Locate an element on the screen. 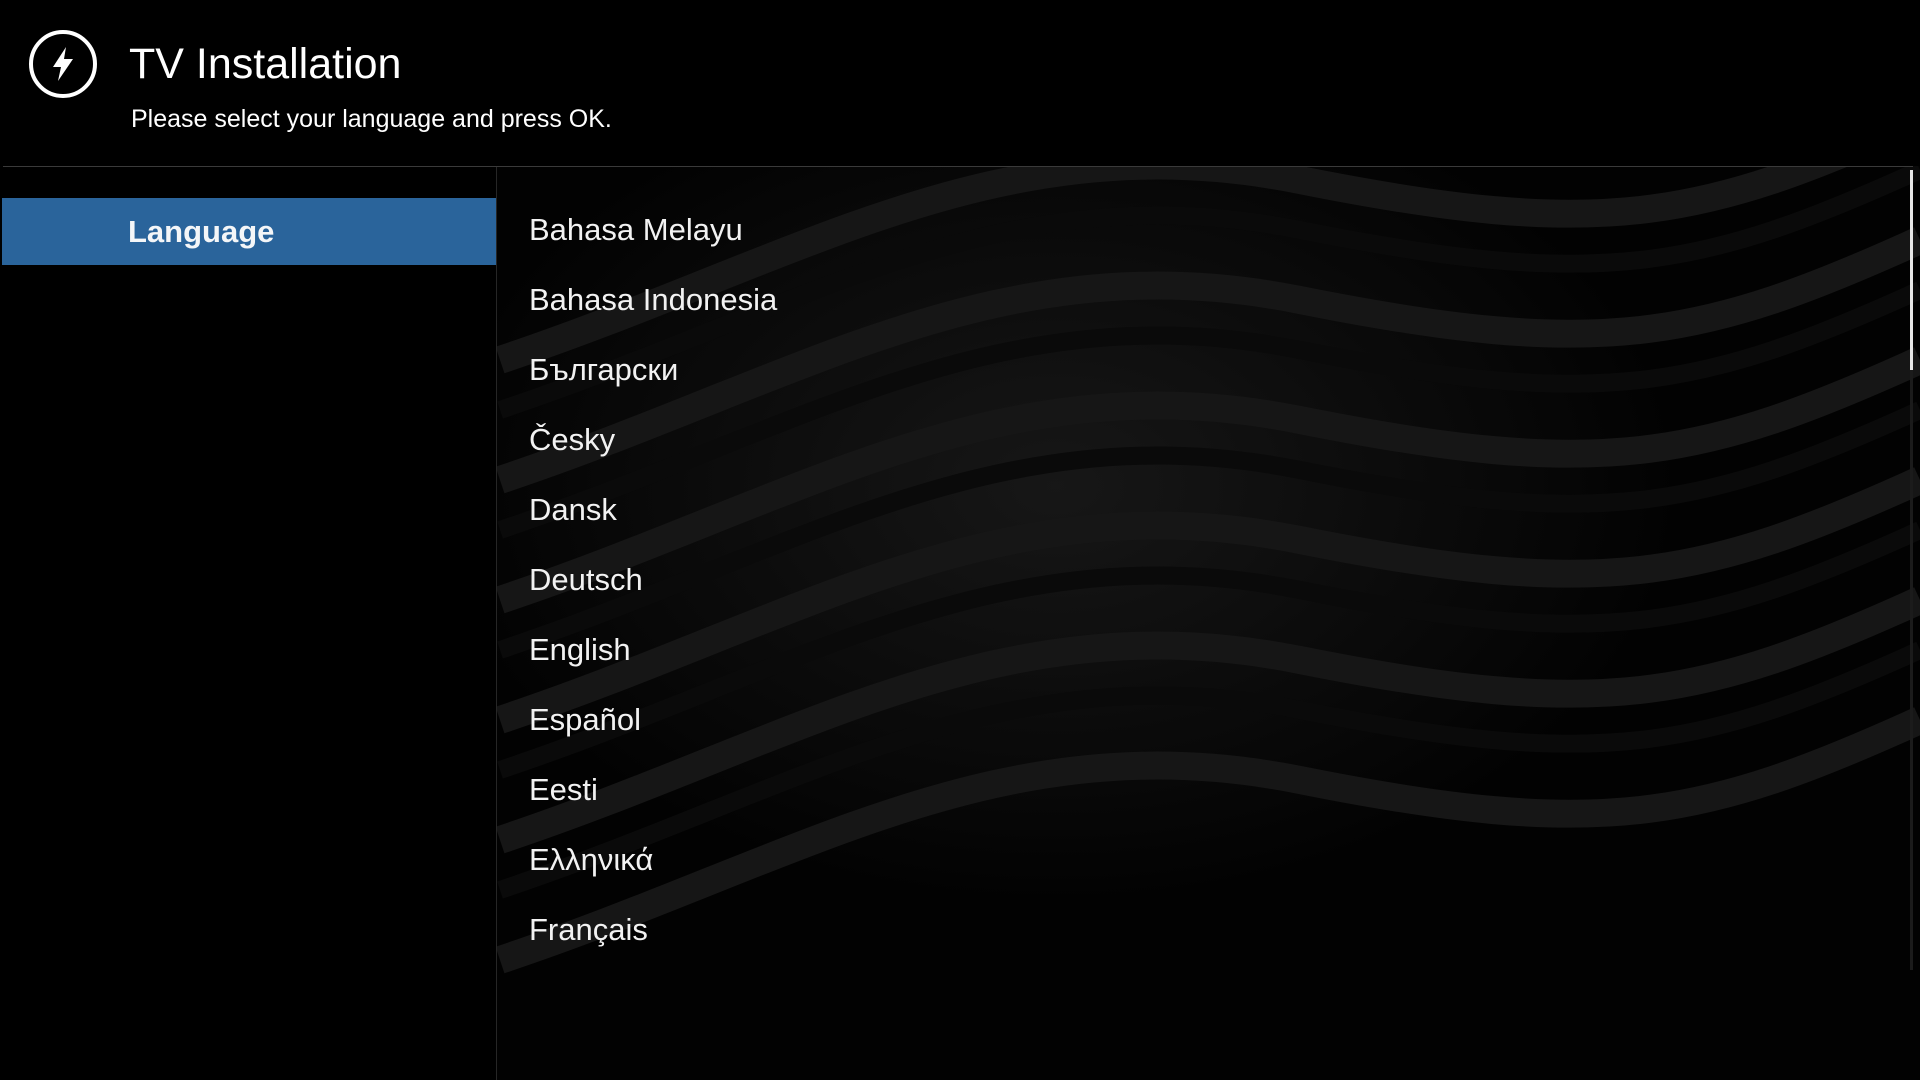 This screenshot has width=1920, height=1080. language-option: Deutsch is located at coordinates (653, 580).